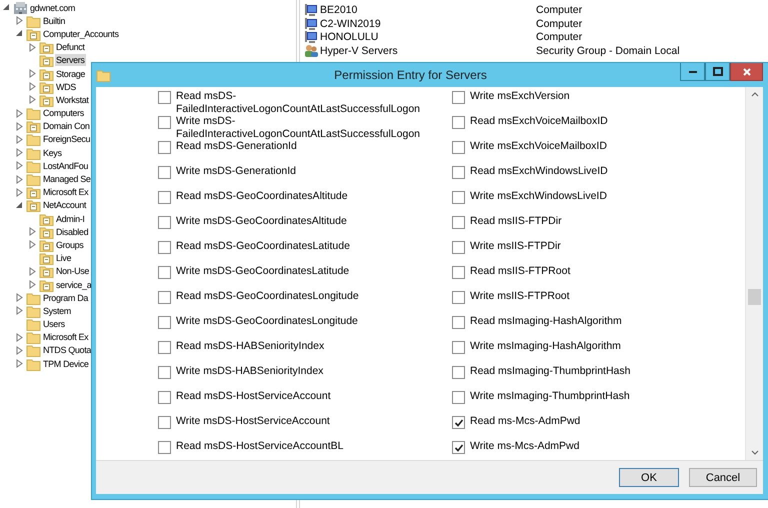 The width and height of the screenshot is (768, 508). What do you see at coordinates (250, 346) in the screenshot?
I see `checkbox-label: Read msDS-HABSeniorityIndex` at bounding box center [250, 346].